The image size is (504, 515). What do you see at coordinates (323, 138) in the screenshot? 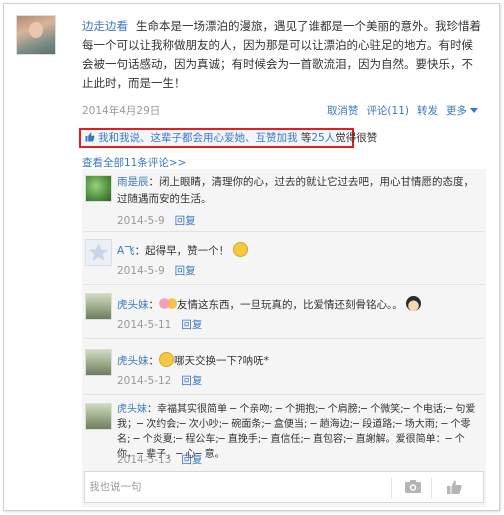
I see `likes-count-link: 25人` at bounding box center [323, 138].